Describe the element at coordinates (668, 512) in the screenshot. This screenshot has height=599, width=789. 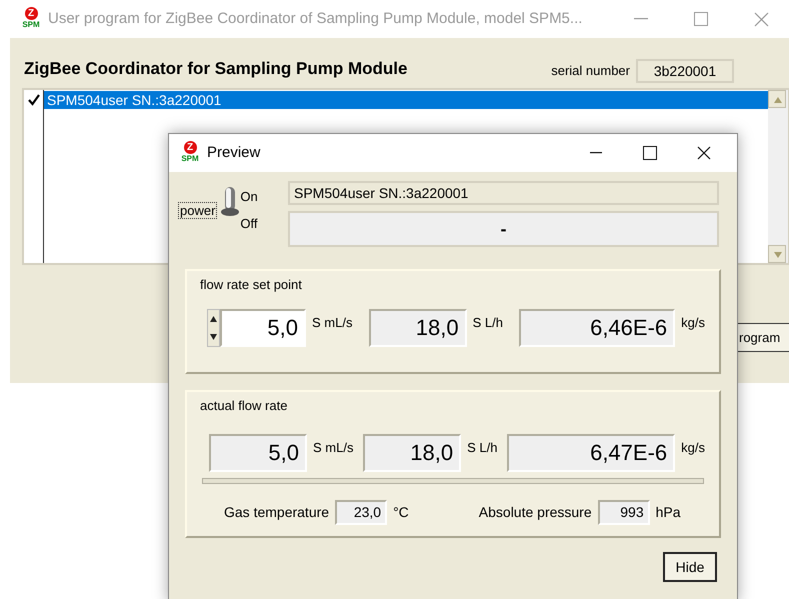
I see `unit-label: hPa` at that location.